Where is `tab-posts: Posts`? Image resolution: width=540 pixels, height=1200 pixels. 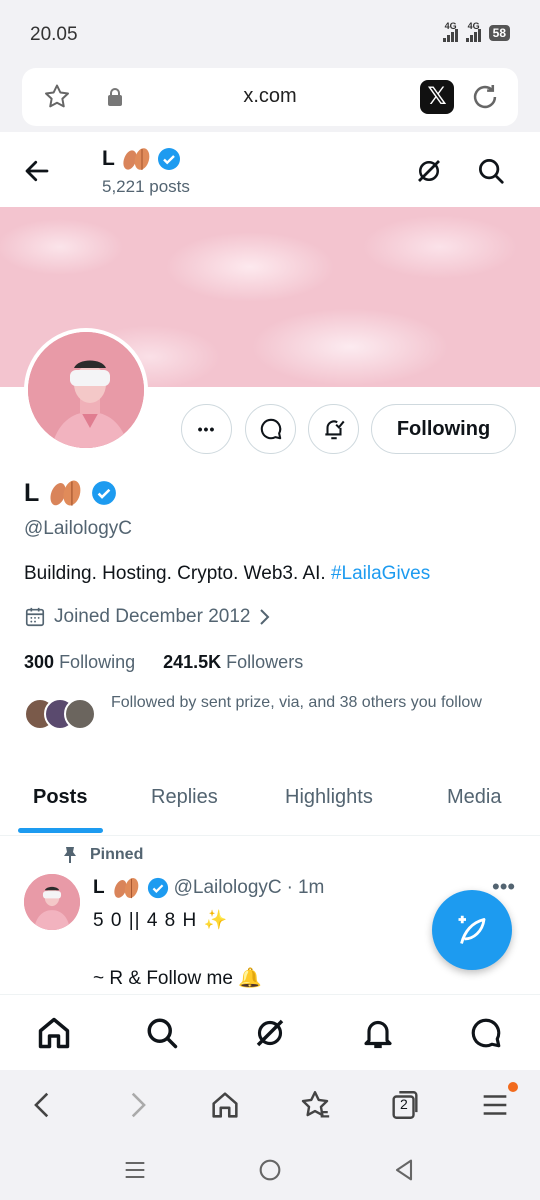
tab-posts: Posts is located at coordinates (60, 797).